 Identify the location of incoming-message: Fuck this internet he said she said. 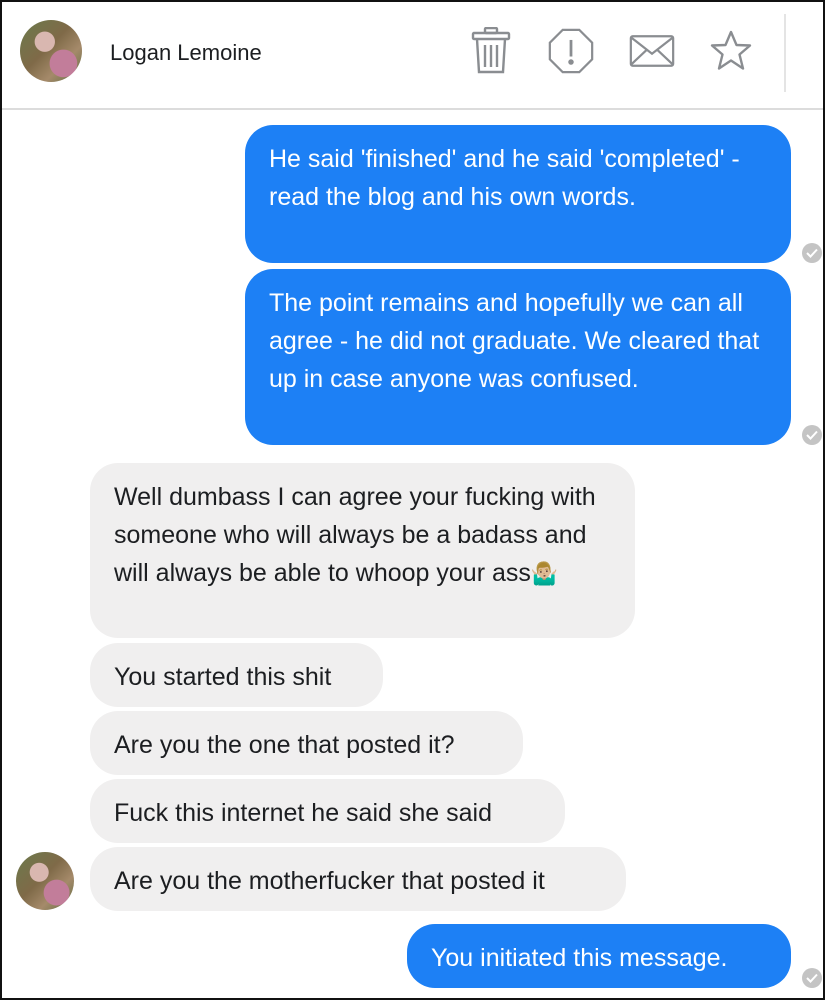
(327, 811).